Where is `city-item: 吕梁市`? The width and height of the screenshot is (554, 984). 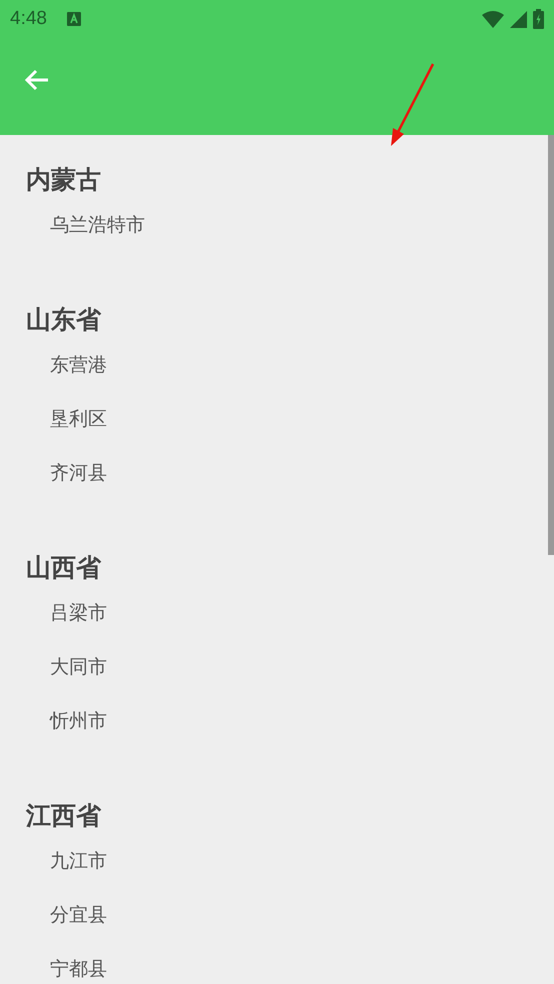
city-item: 吕梁市 is located at coordinates (66, 613).